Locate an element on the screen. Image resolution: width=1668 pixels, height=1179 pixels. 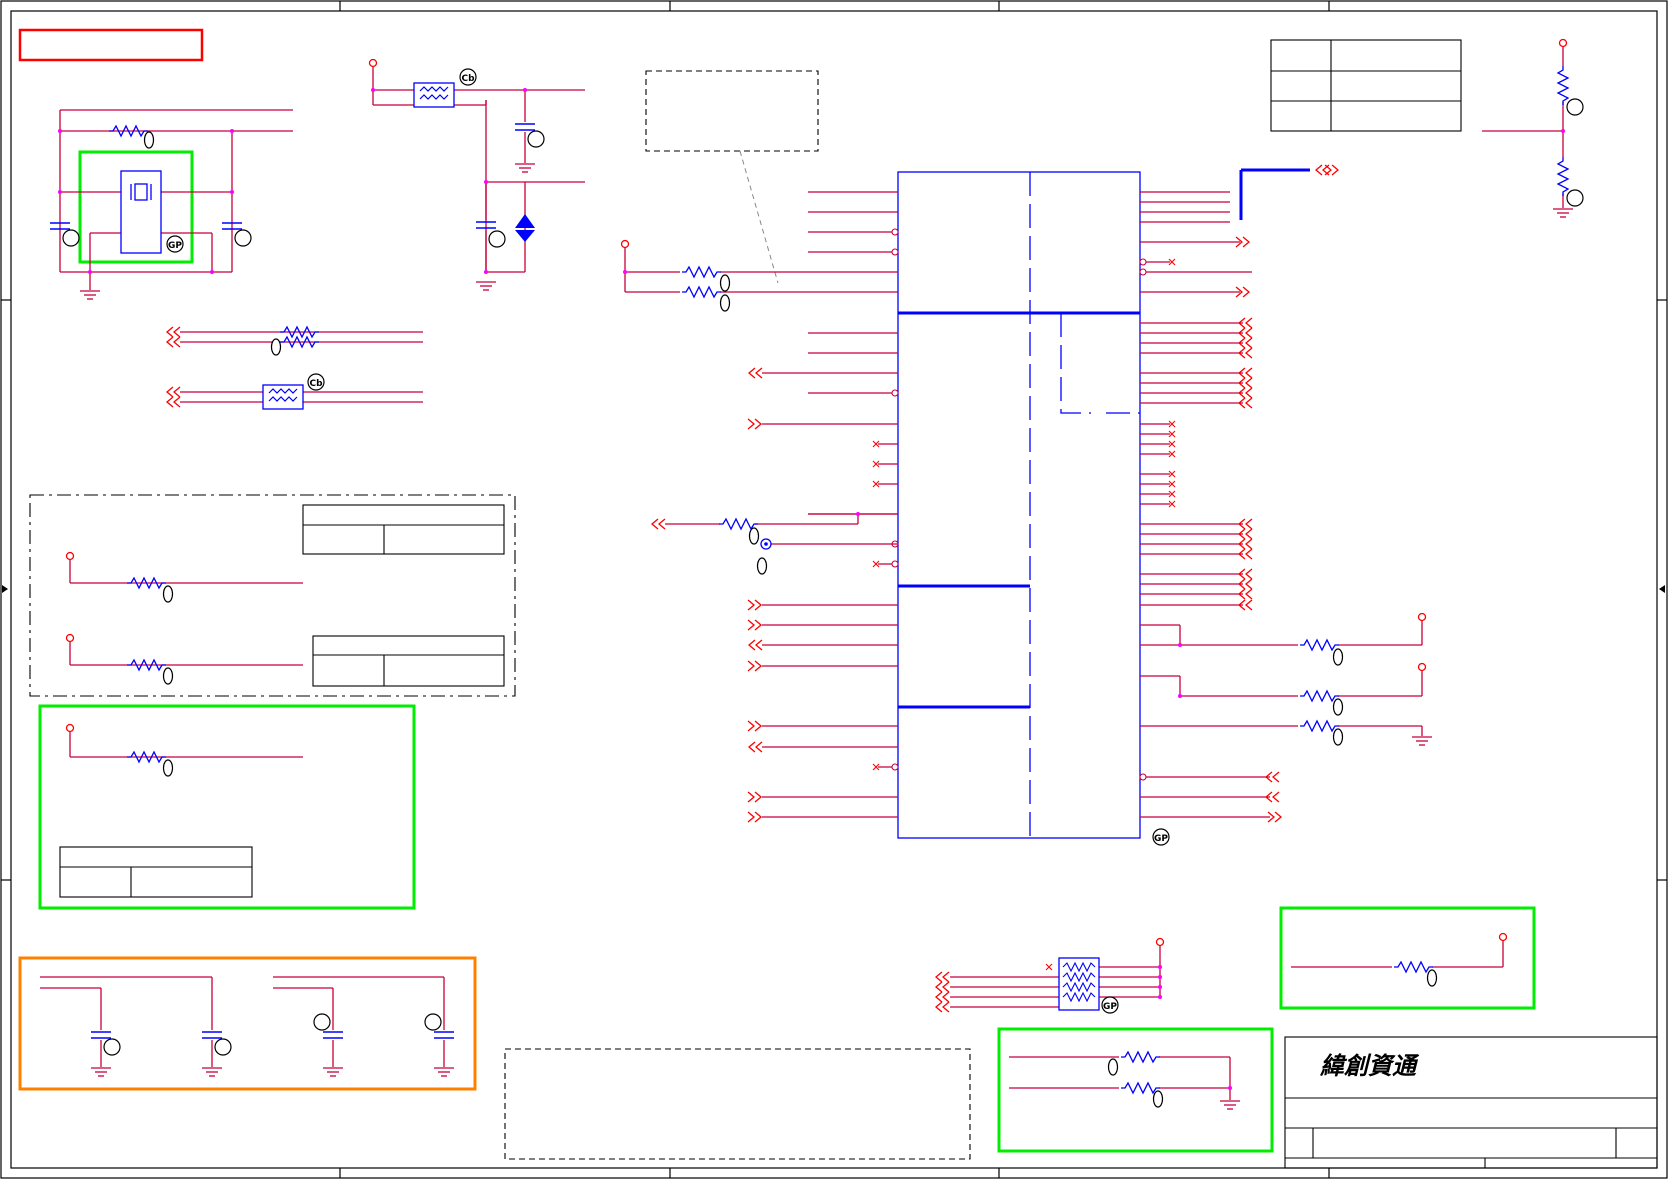
note-box-bottom is located at coordinates (737, 1104).